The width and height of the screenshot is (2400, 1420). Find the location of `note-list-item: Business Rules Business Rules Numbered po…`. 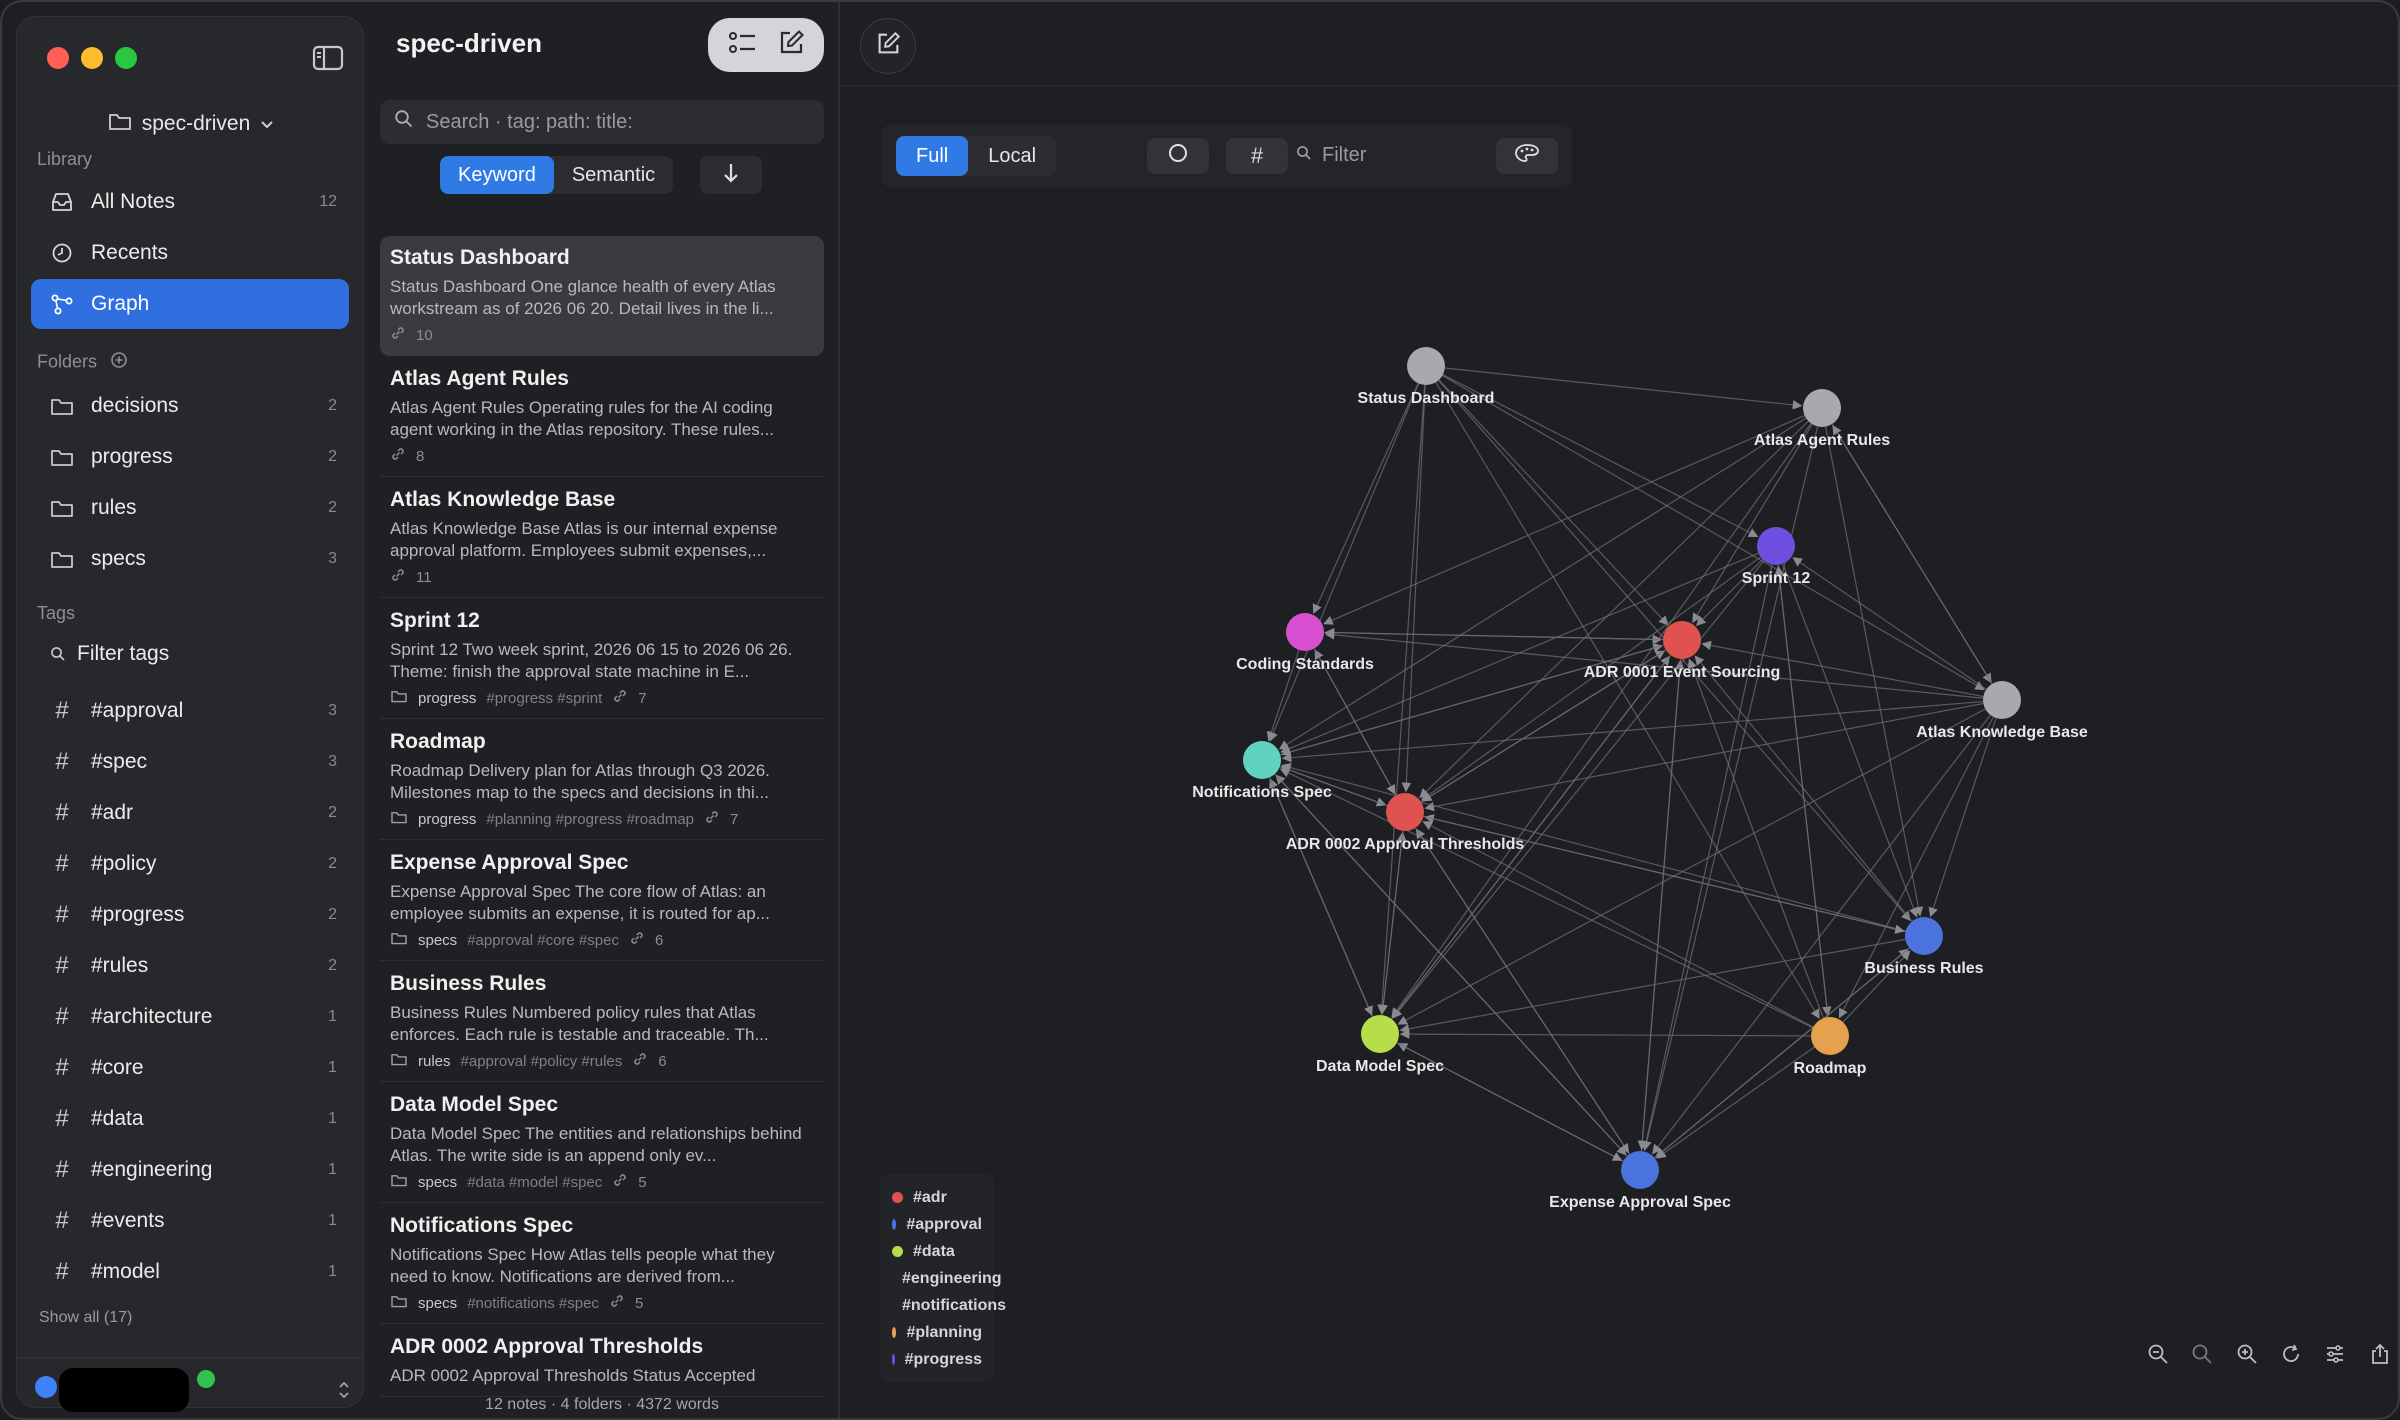

note-list-item: Business Rules Business Rules Numbered po… is located at coordinates (602, 1022).